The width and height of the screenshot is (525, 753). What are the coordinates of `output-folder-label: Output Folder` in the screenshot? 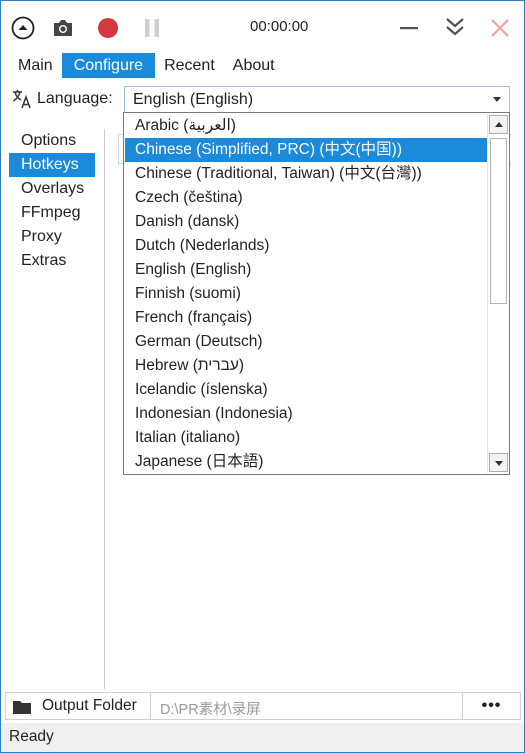 It's located at (89, 705).